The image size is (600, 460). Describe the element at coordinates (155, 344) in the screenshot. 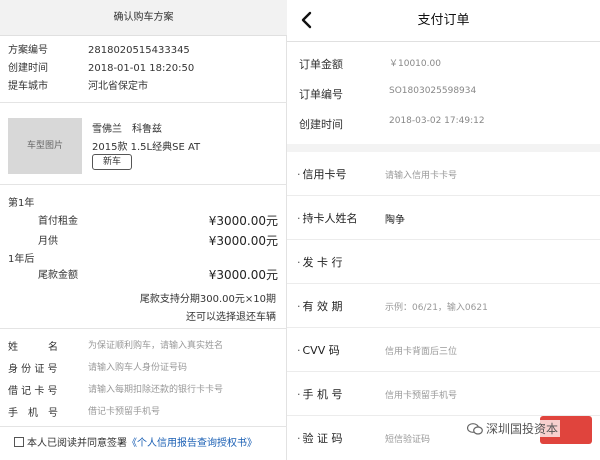

I see `name-input: 为保证顺利购车，请输入真实姓名` at that location.